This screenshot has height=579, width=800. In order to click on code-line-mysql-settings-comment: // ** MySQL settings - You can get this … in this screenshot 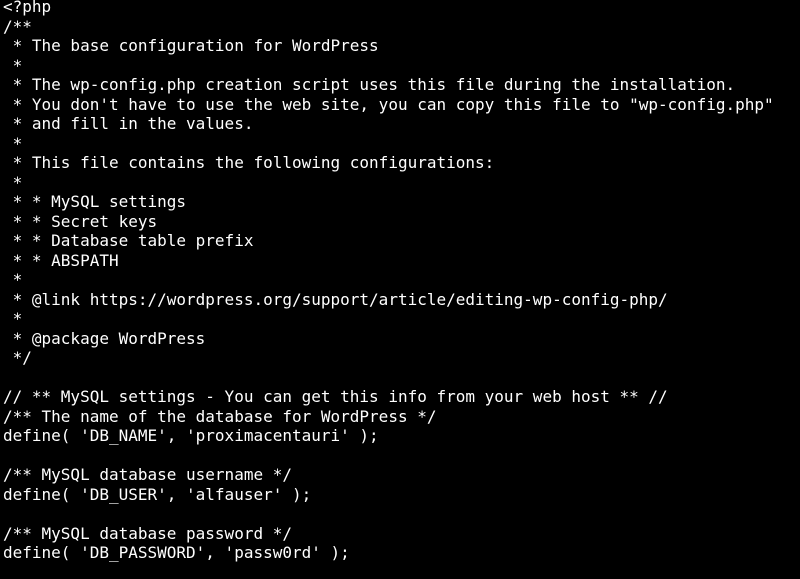, I will do `click(335, 396)`.